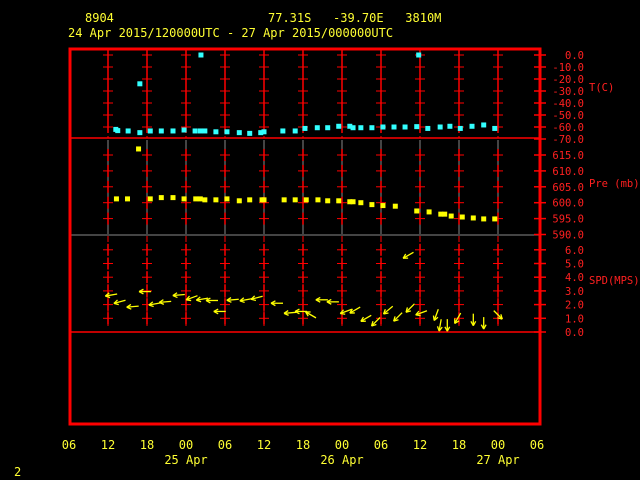 Image resolution: width=640 pixels, height=480 pixels. What do you see at coordinates (568, 156) in the screenshot?
I see `y-tick-label: 615.0` at bounding box center [568, 156].